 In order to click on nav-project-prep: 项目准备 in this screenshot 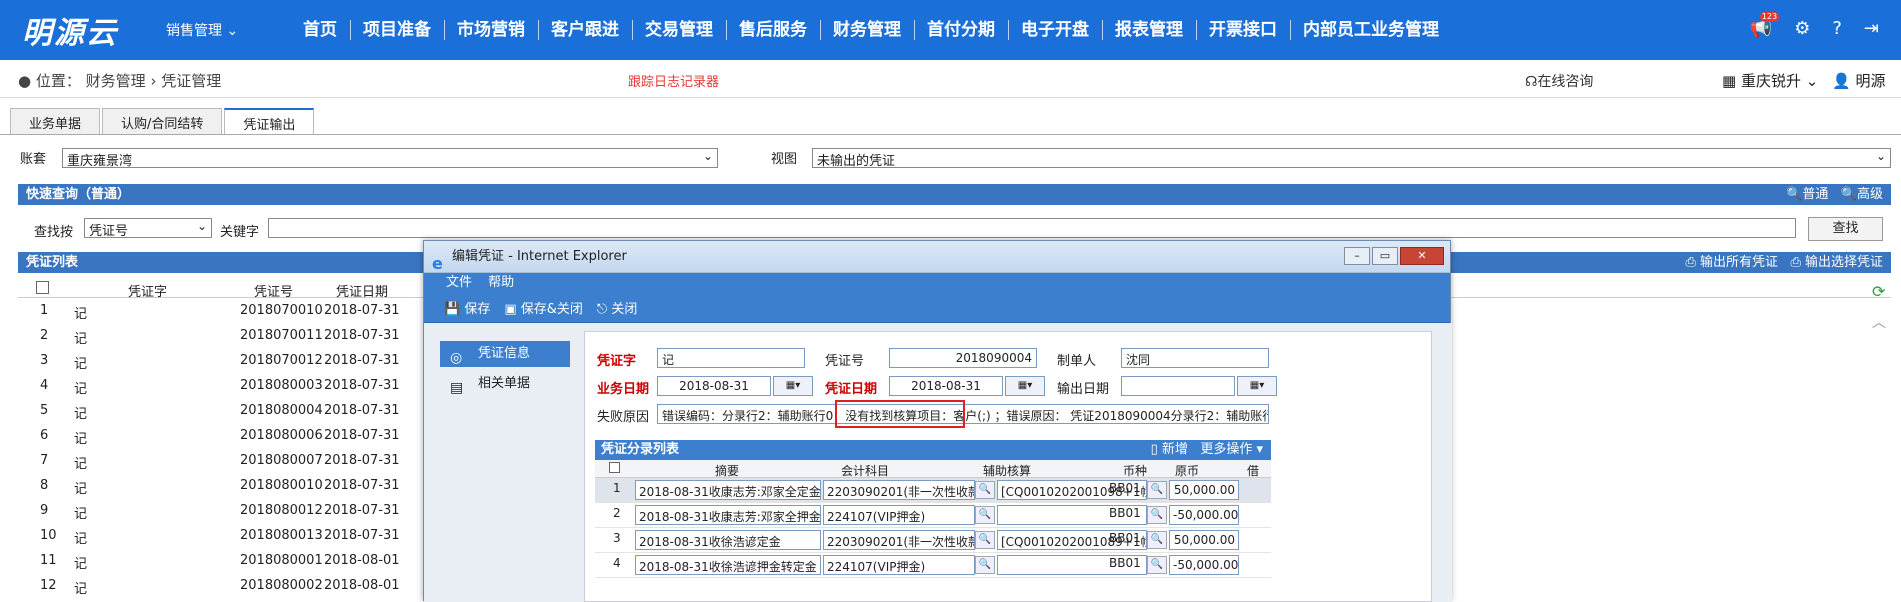, I will do `click(397, 30)`.